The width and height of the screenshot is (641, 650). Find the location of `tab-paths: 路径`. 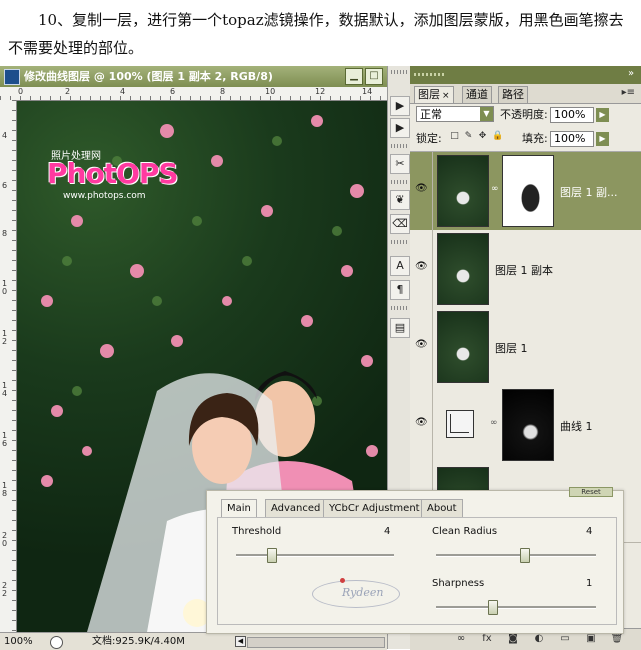

tab-paths: 路径 is located at coordinates (513, 94).